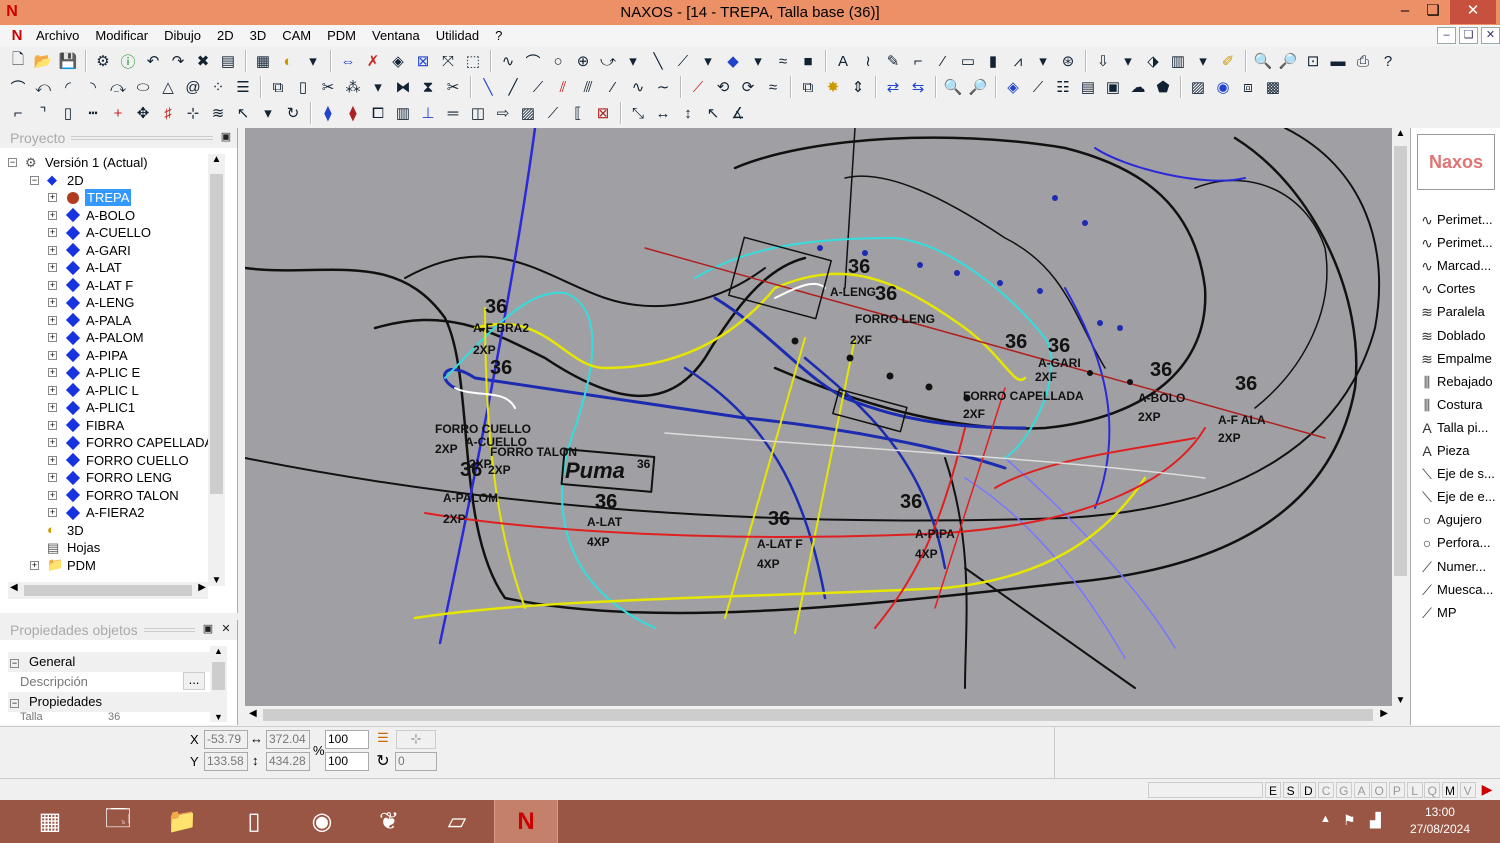 This screenshot has width=1500, height=843. Describe the element at coordinates (109, 662) in the screenshot. I see `general-section: − General` at that location.